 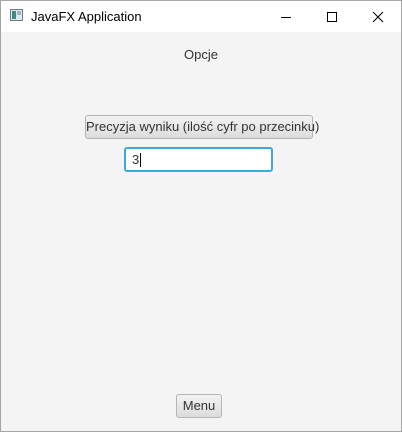 I want to click on text-caret, so click(x=140, y=160).